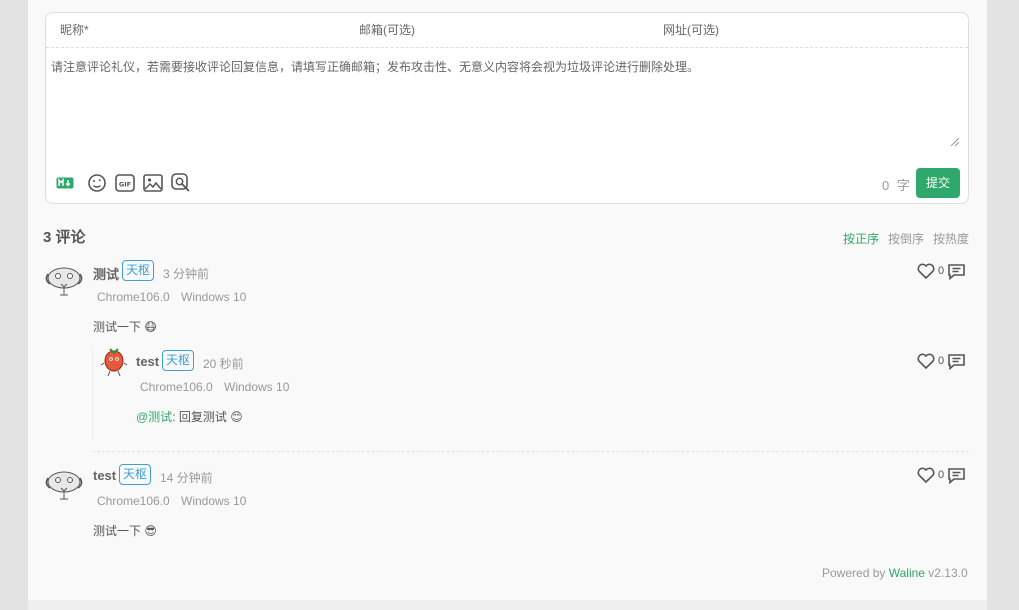 The image size is (1019, 610). Describe the element at coordinates (186, 274) in the screenshot. I see `comment-time: 3 分钟前` at that location.